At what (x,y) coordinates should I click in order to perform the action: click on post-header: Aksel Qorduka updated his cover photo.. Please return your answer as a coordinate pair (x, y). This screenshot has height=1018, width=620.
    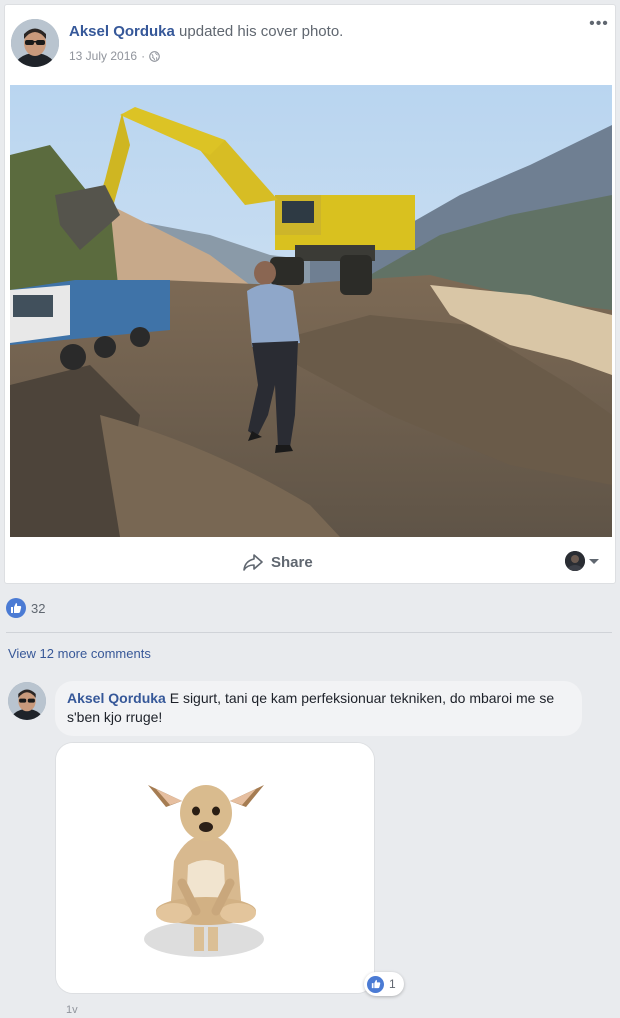
    Looking at the image, I should click on (206, 31).